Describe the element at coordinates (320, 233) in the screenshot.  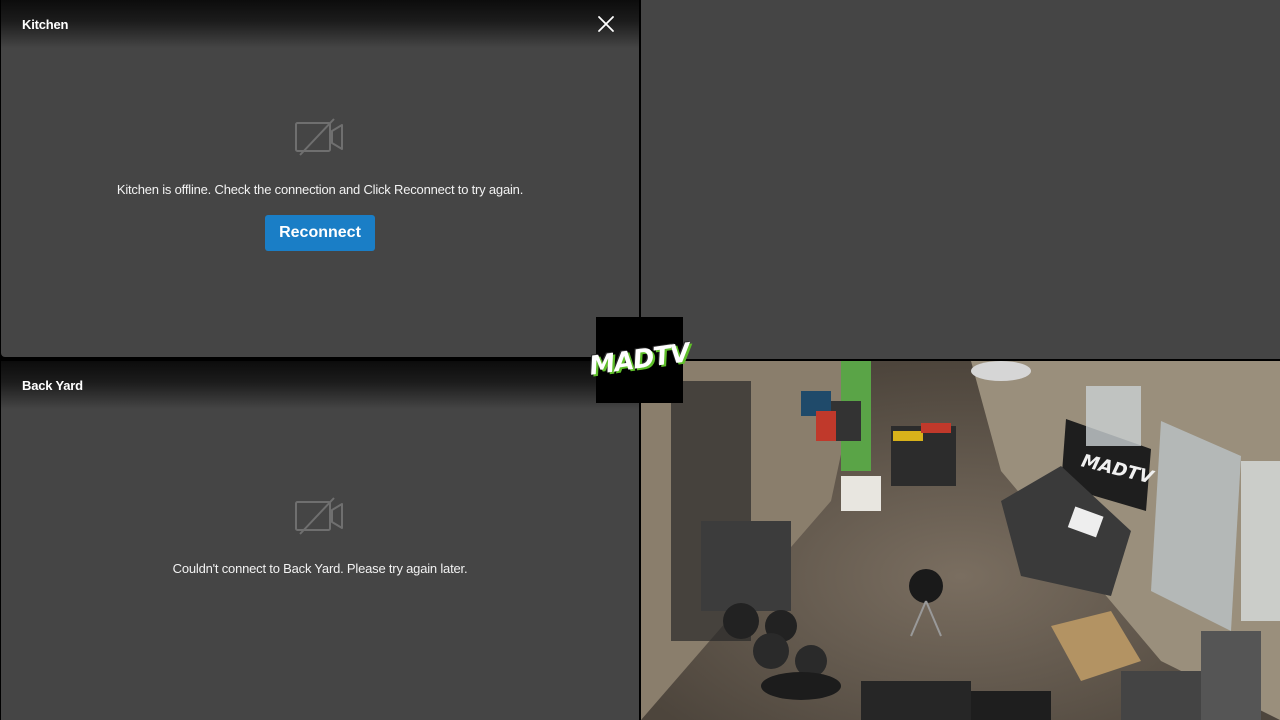
I see `reconnect-button: Reconnect` at that location.